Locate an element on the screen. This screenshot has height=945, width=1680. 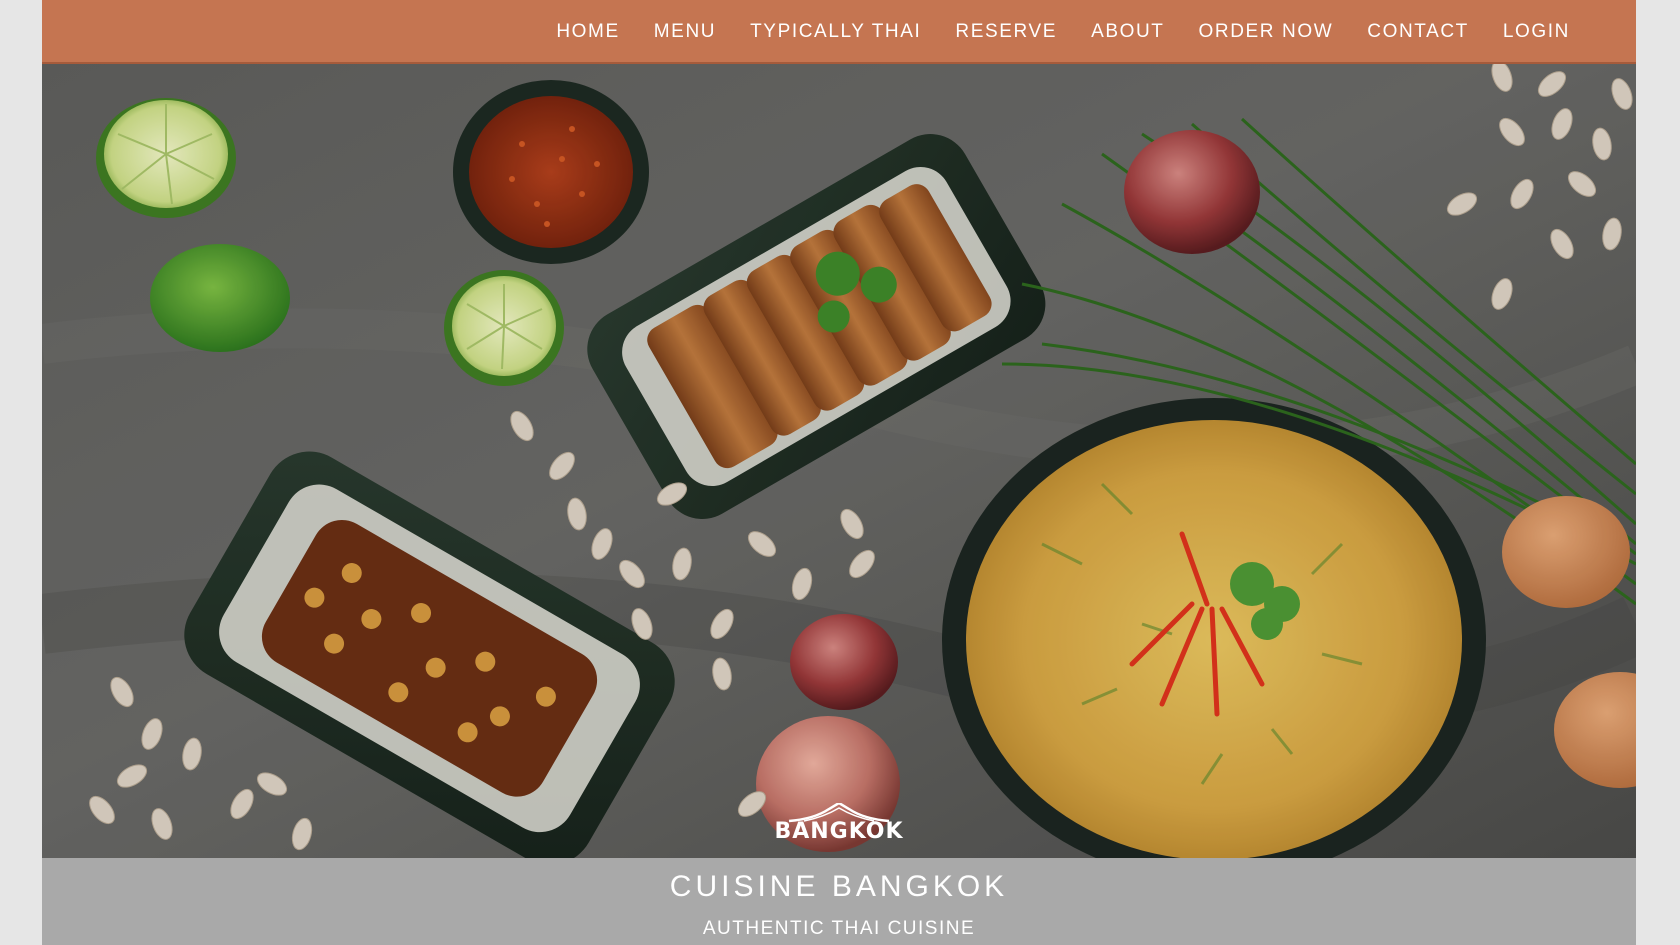
logo-text: BANGKOK is located at coordinates (839, 831).